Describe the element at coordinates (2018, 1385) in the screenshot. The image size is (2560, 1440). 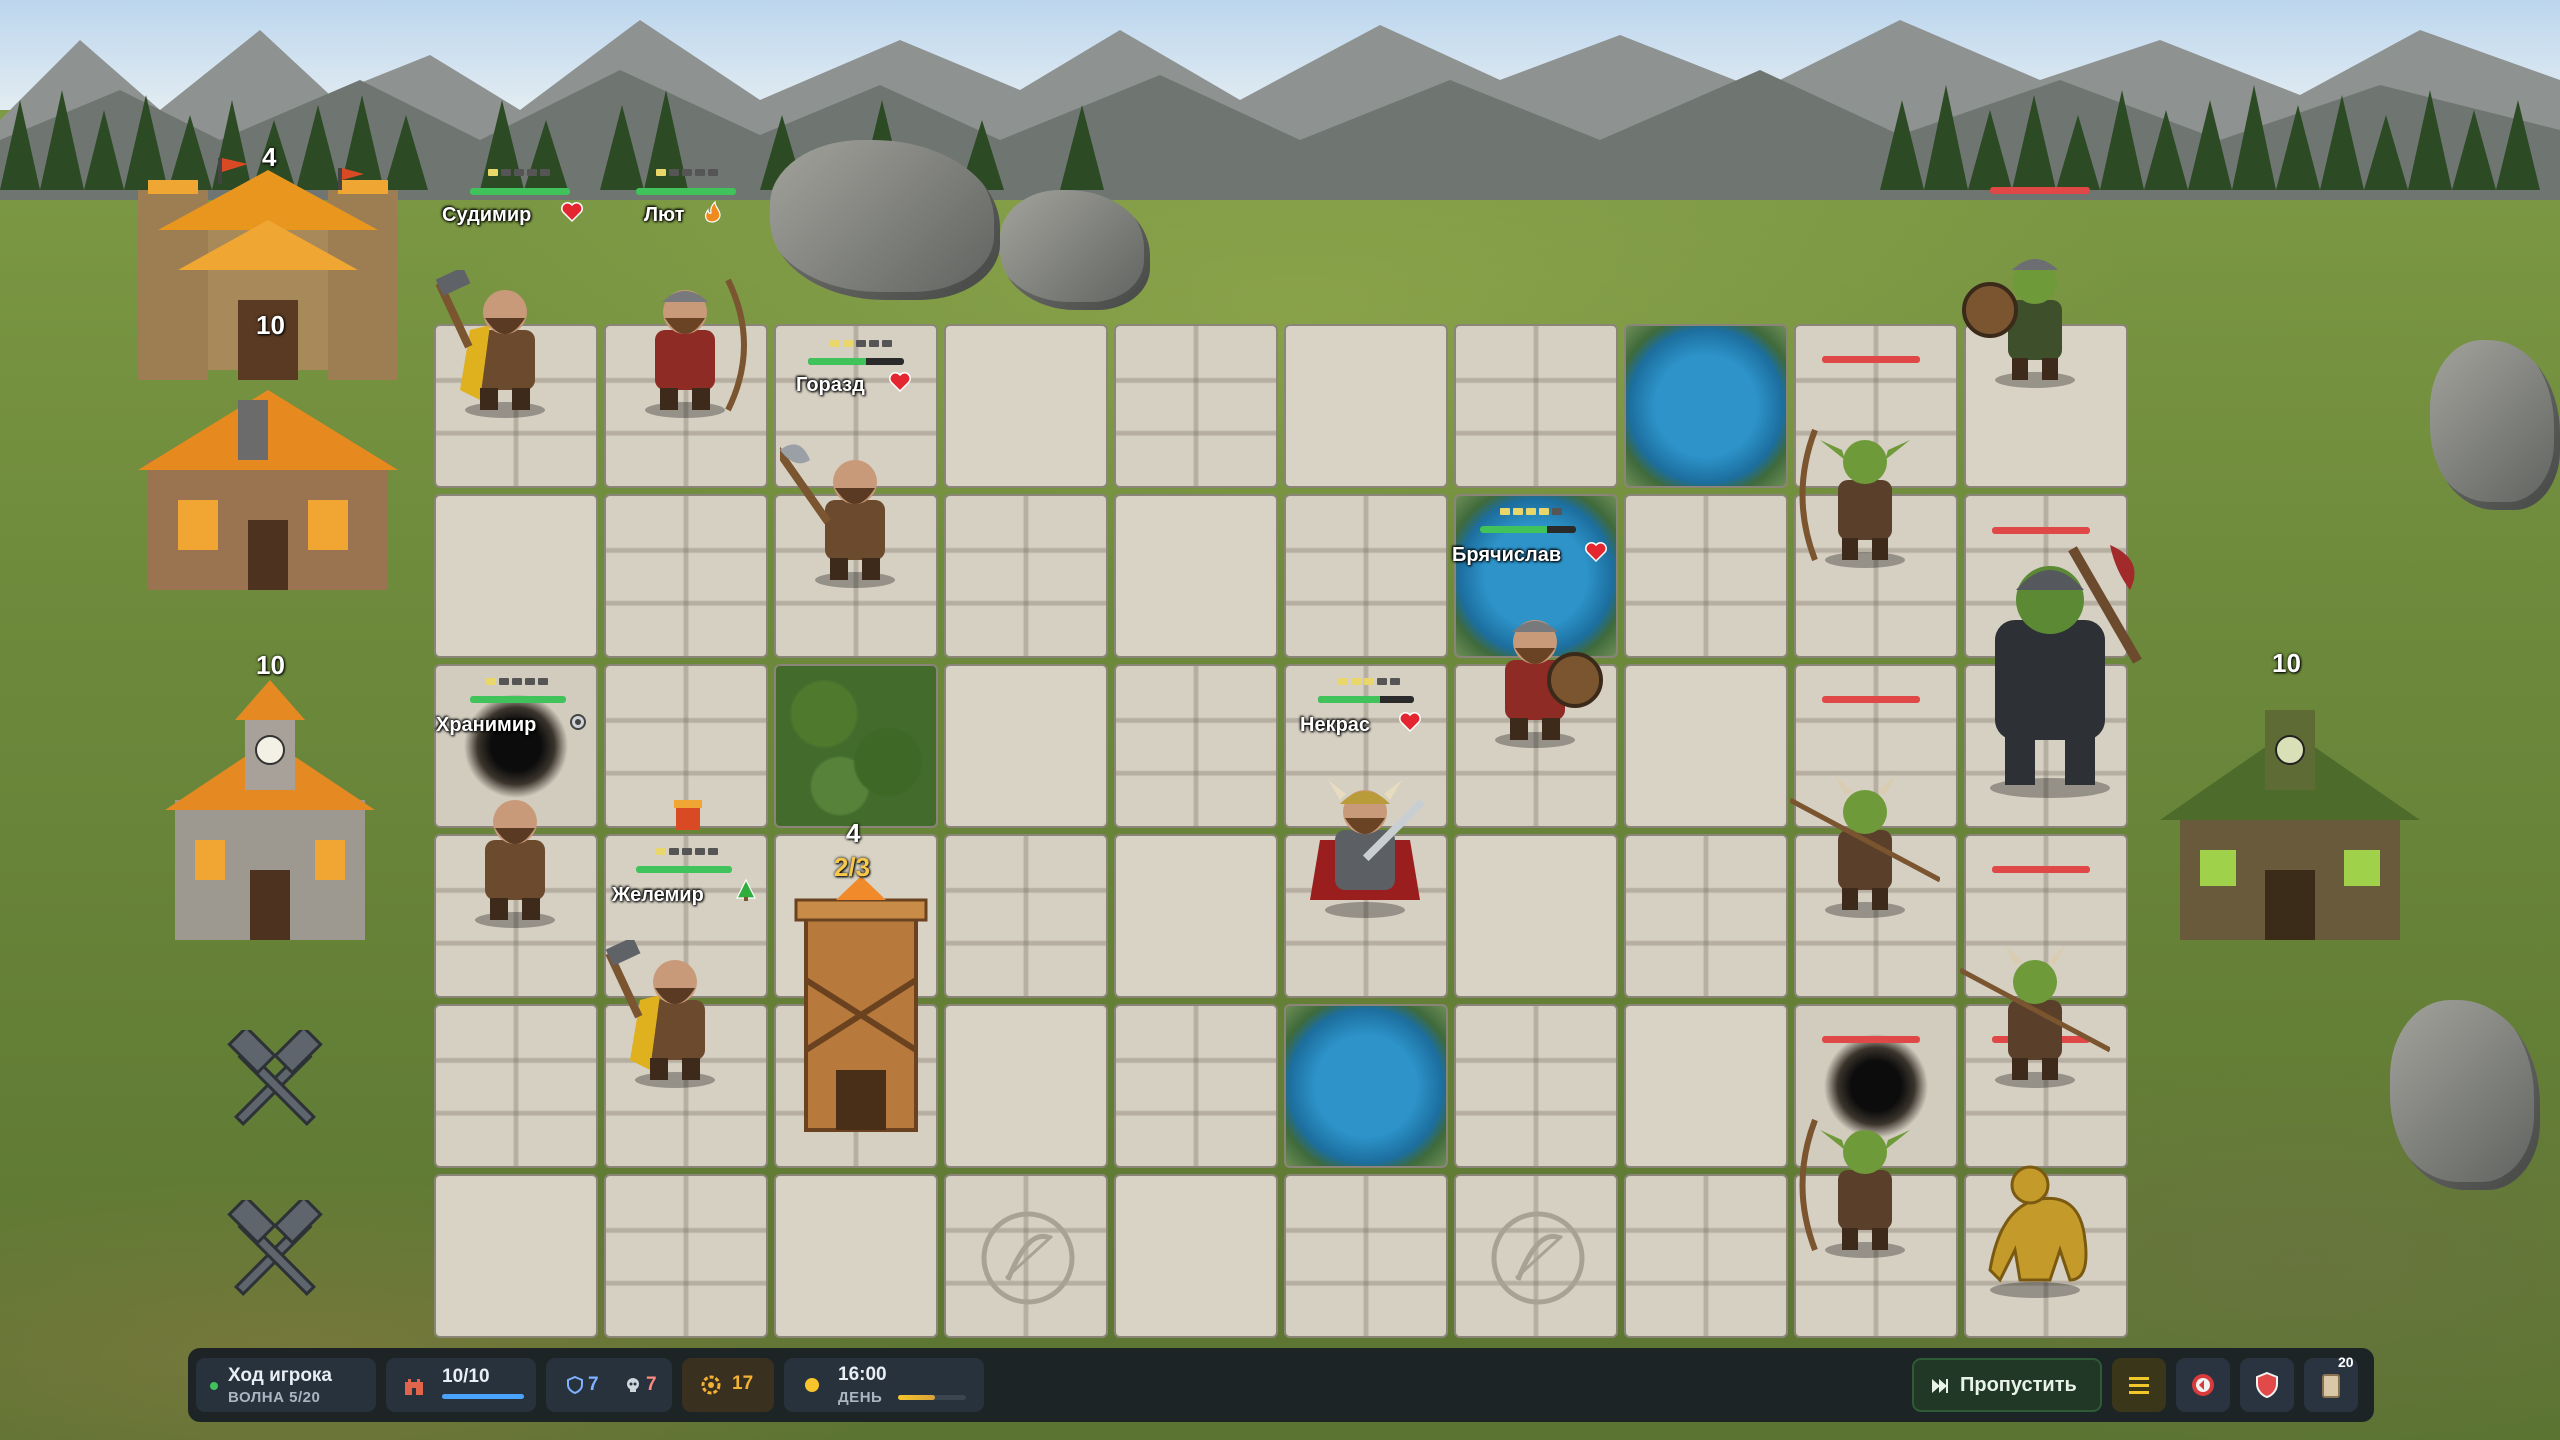
I see `skip-label: Пропустить` at that location.